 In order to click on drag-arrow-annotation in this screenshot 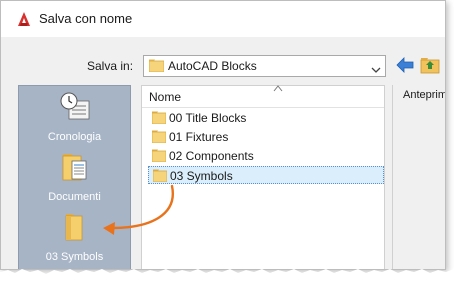, I will do `click(138, 209)`.